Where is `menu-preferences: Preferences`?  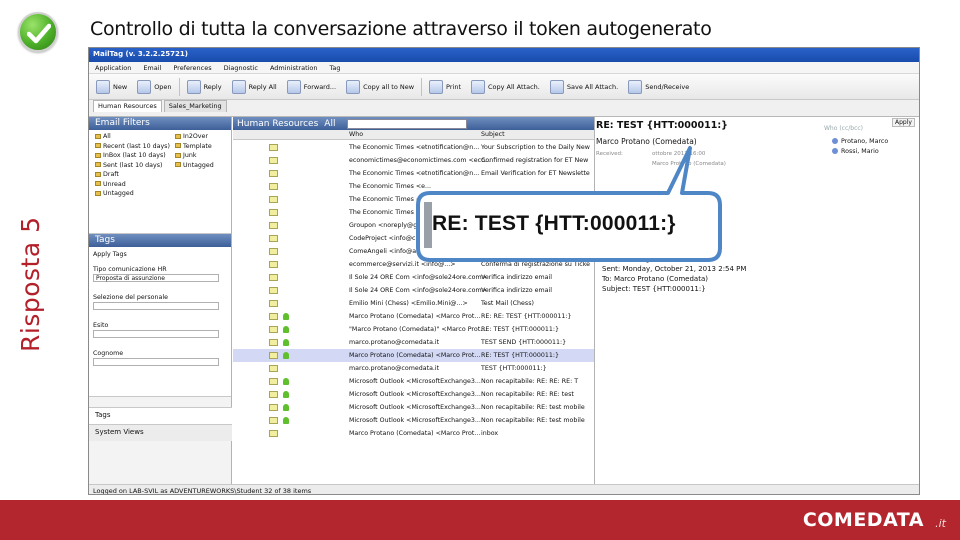 menu-preferences: Preferences is located at coordinates (192, 68).